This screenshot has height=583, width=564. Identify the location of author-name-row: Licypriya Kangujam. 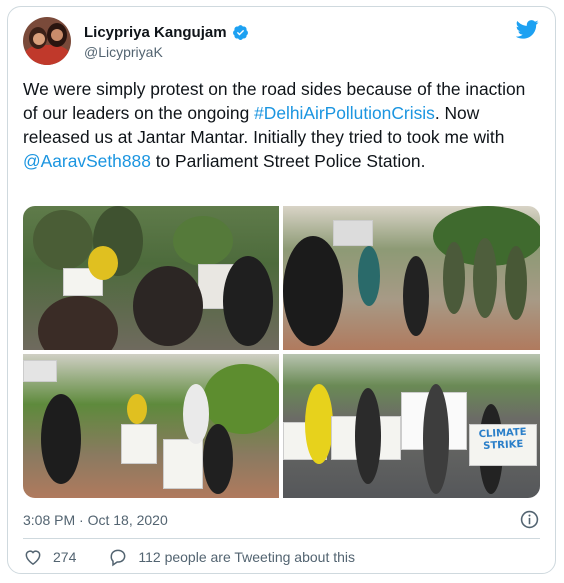
(166, 32).